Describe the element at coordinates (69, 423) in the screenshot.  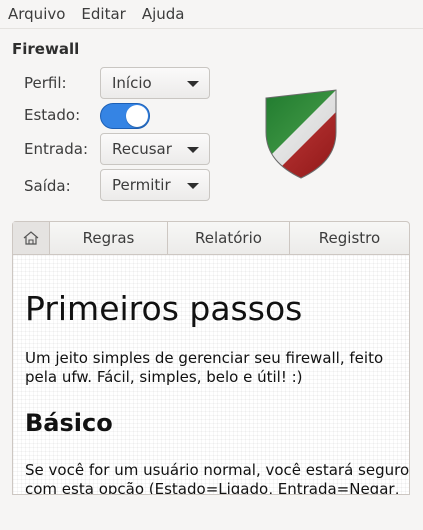
I see `section-heading: Básico` at that location.